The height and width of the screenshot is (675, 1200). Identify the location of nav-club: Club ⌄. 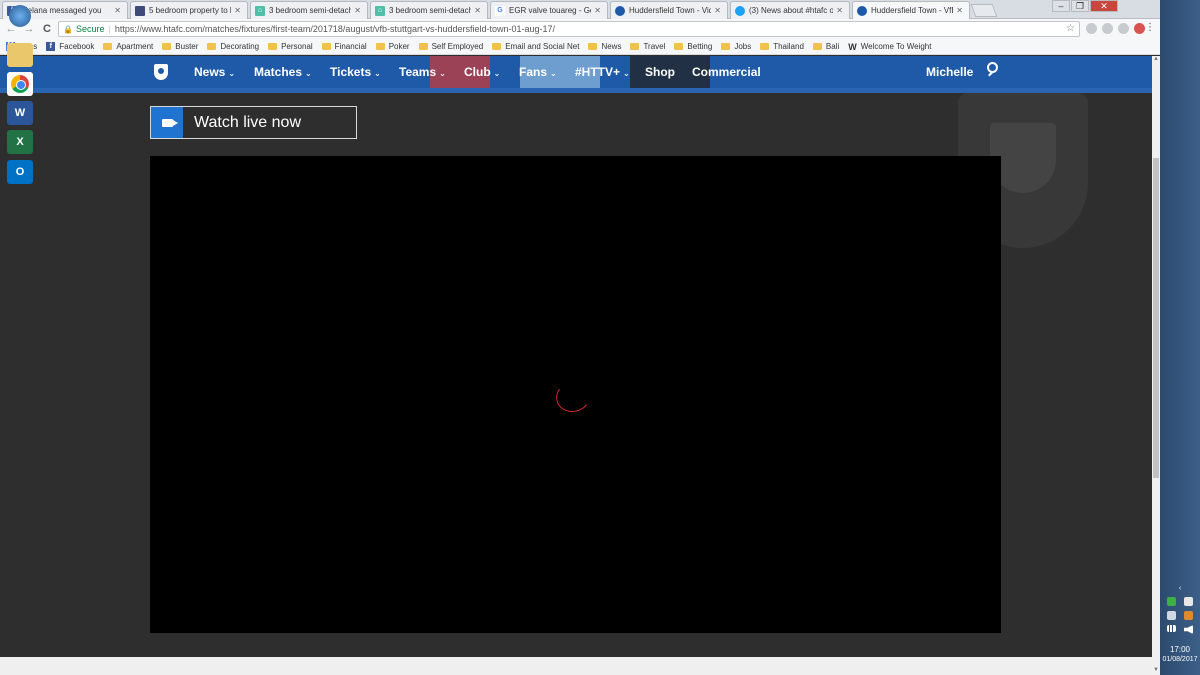
(482, 72).